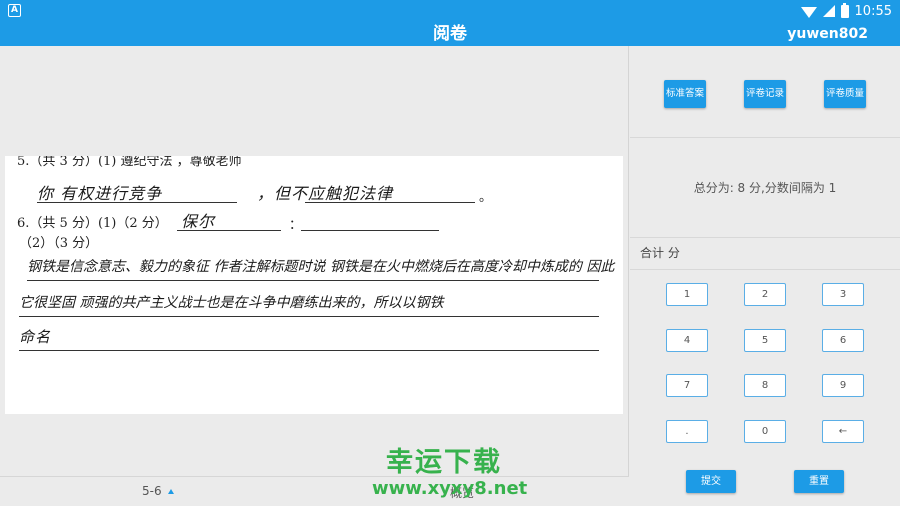 Image resolution: width=900 pixels, height=506 pixels. Describe the element at coordinates (450, 488) in the screenshot. I see `watermark-url: www.xyxy8.net` at that location.